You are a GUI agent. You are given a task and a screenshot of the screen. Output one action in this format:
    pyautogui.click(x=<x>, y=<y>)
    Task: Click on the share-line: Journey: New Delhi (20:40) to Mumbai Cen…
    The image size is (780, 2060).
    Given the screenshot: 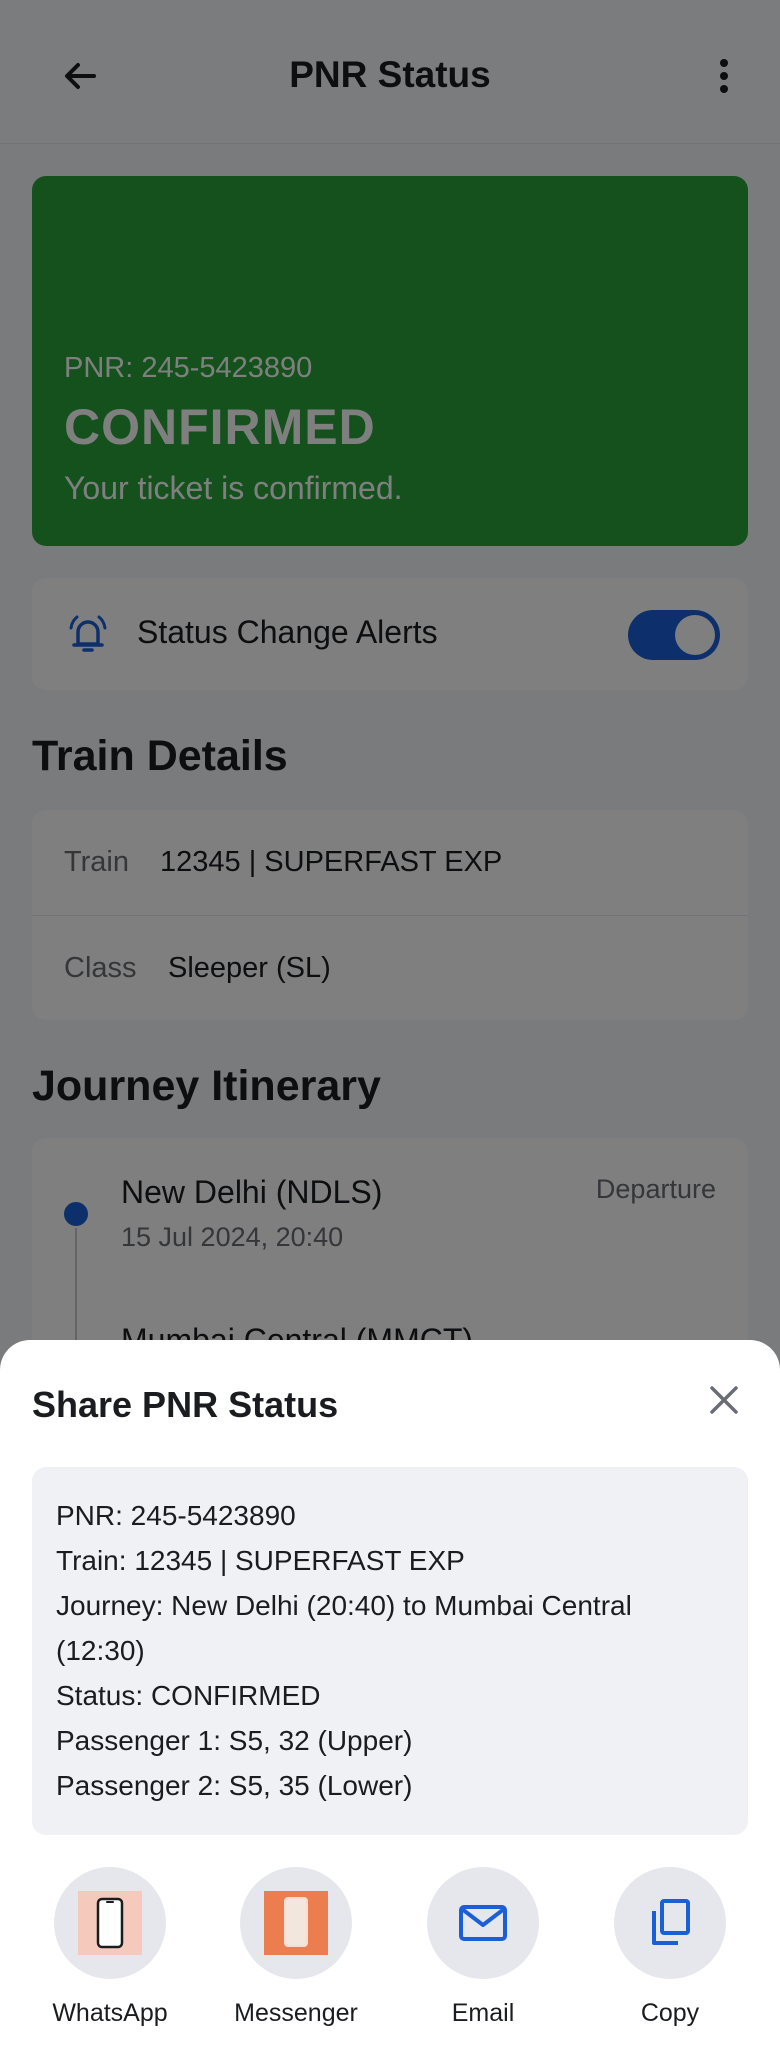 What is the action you would take?
    pyautogui.click(x=344, y=1605)
    